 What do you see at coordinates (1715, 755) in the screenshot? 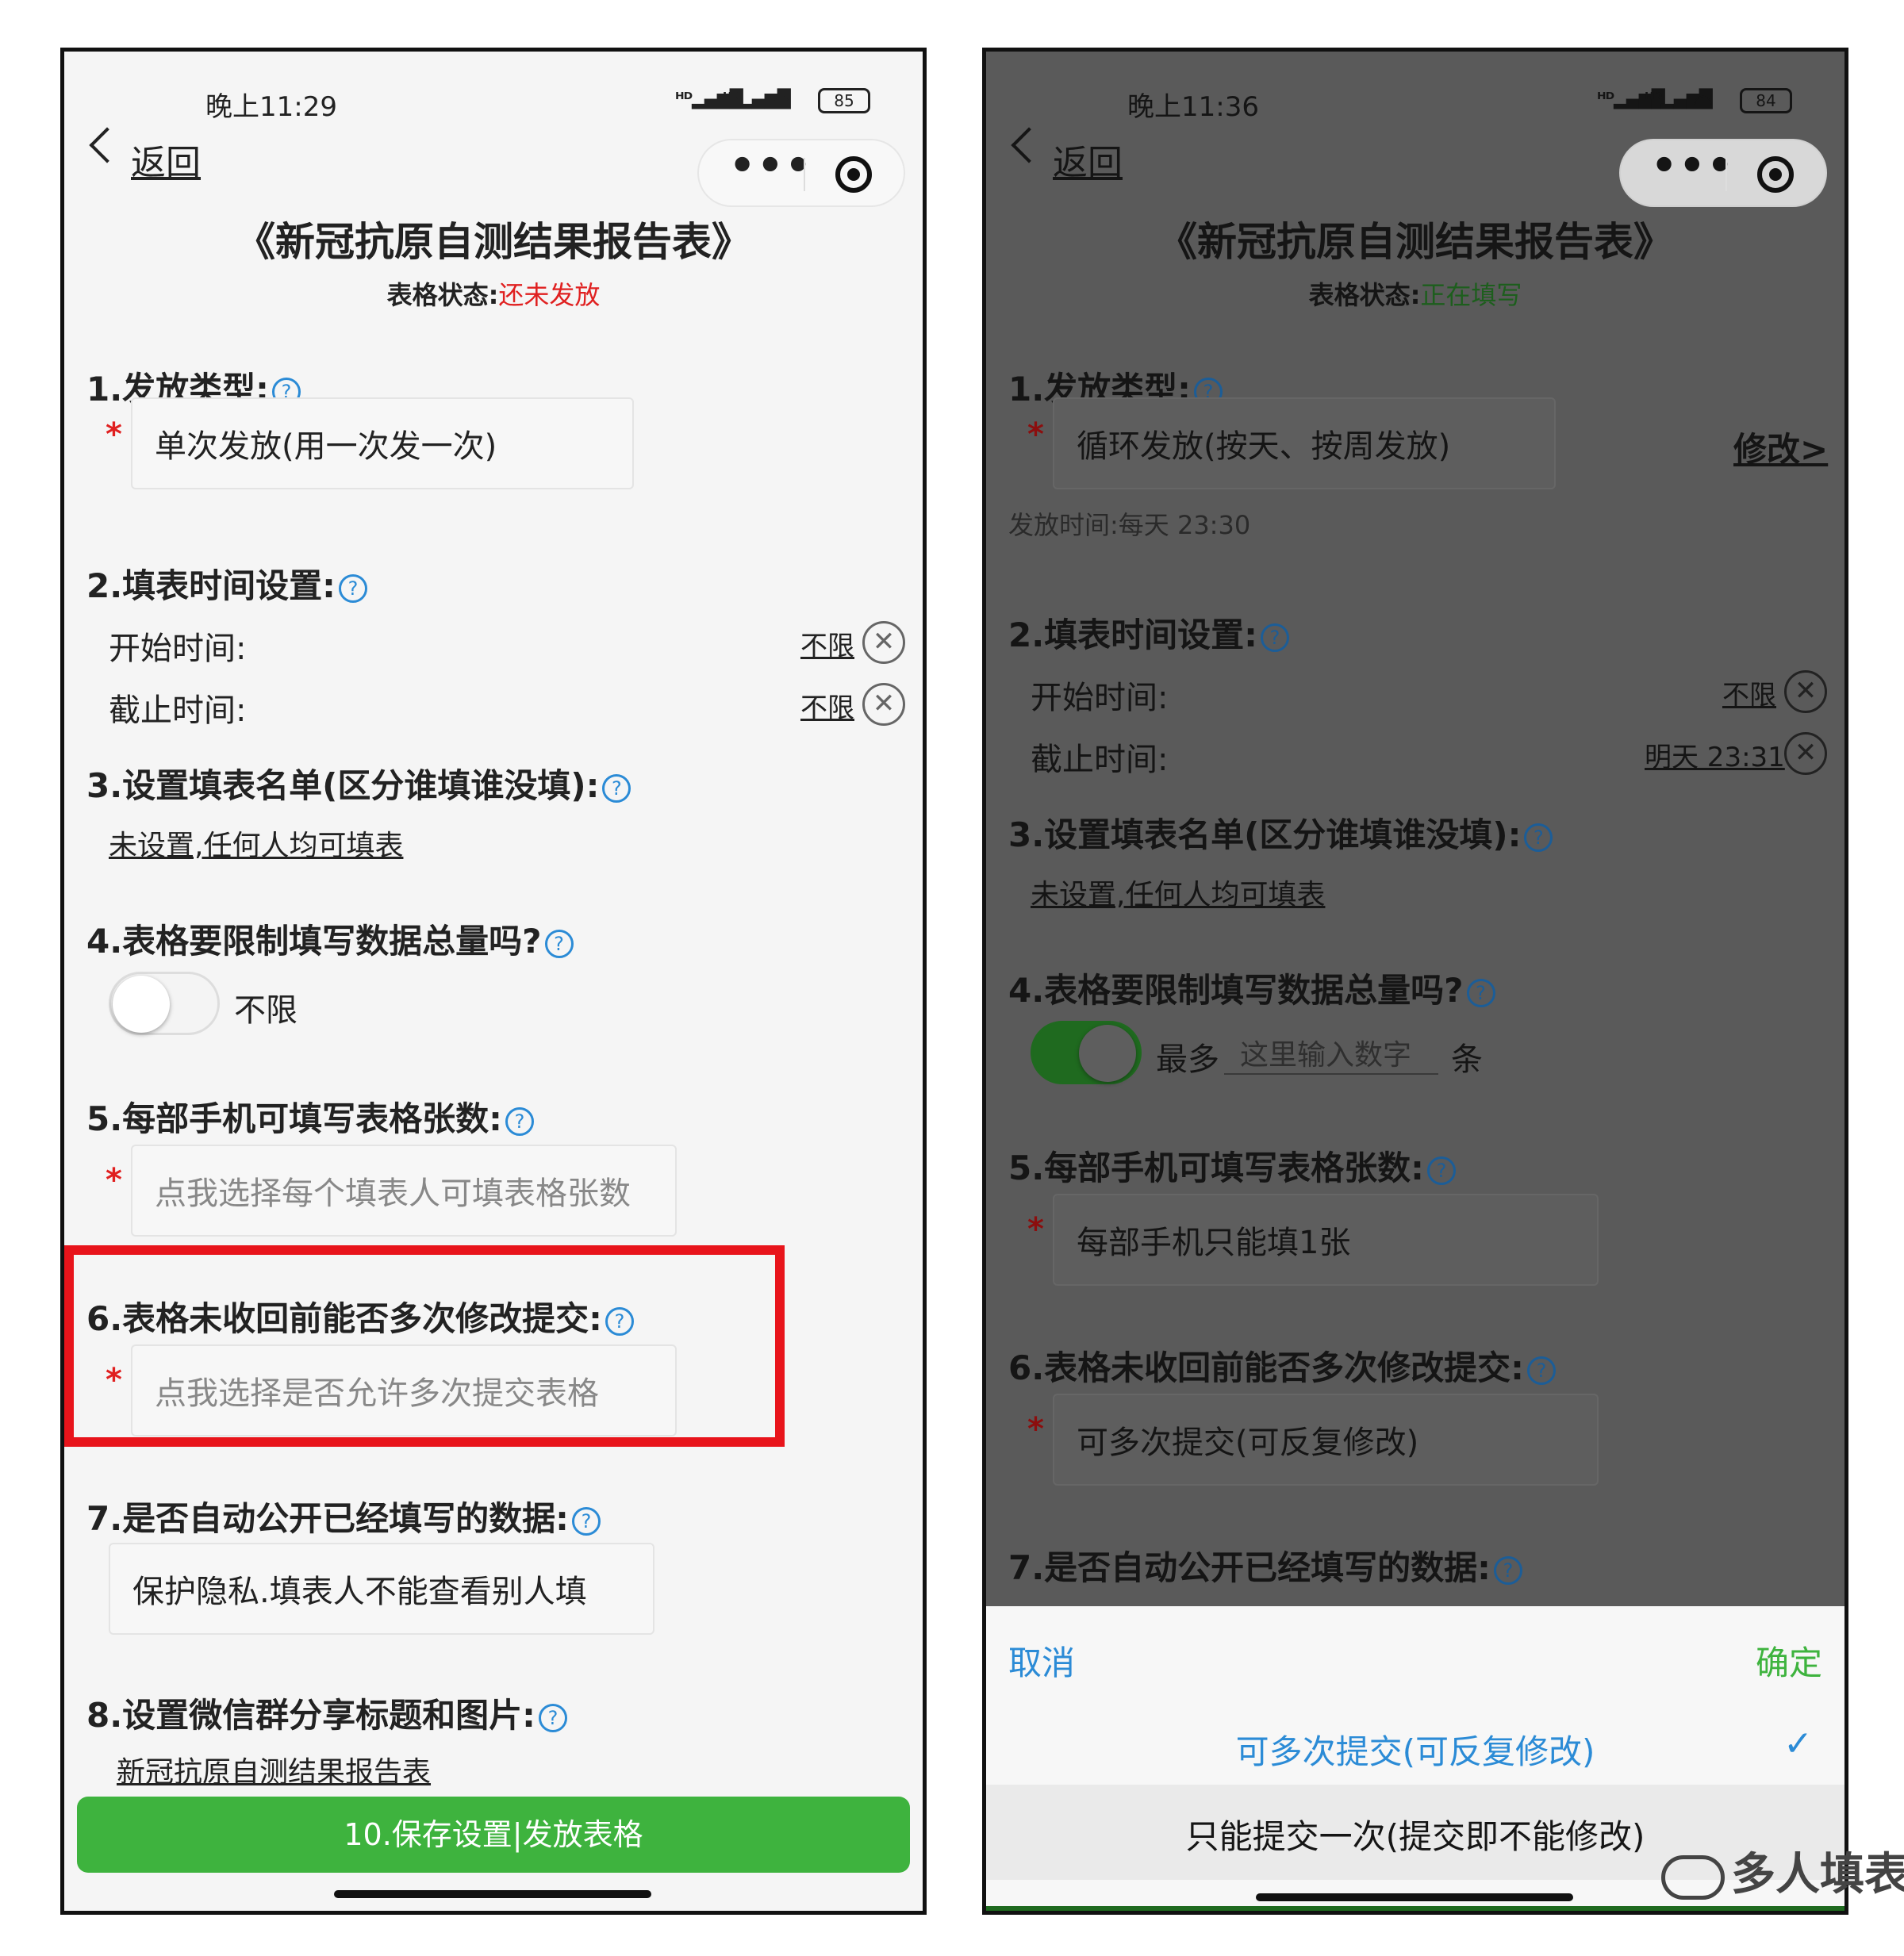
I see `end-time-value: 明天 23:31` at bounding box center [1715, 755].